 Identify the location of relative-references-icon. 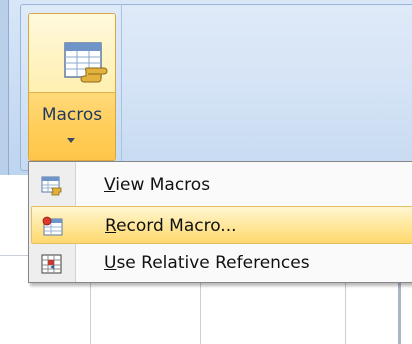
(52, 266).